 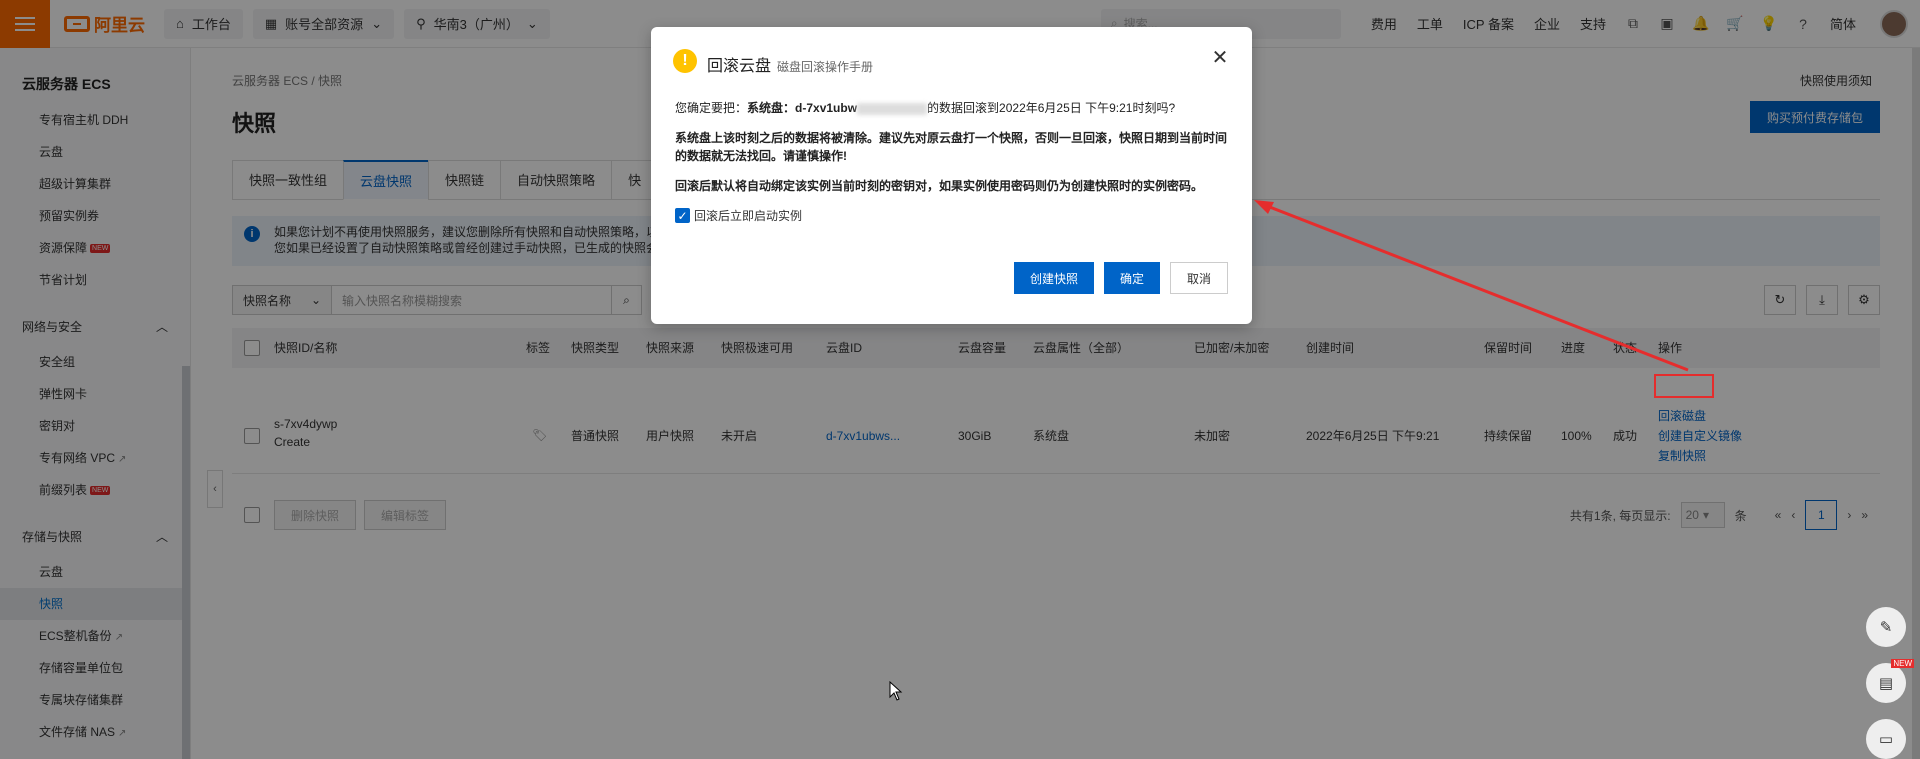 What do you see at coordinates (1131, 278) in the screenshot?
I see `confirm-button: 确定` at bounding box center [1131, 278].